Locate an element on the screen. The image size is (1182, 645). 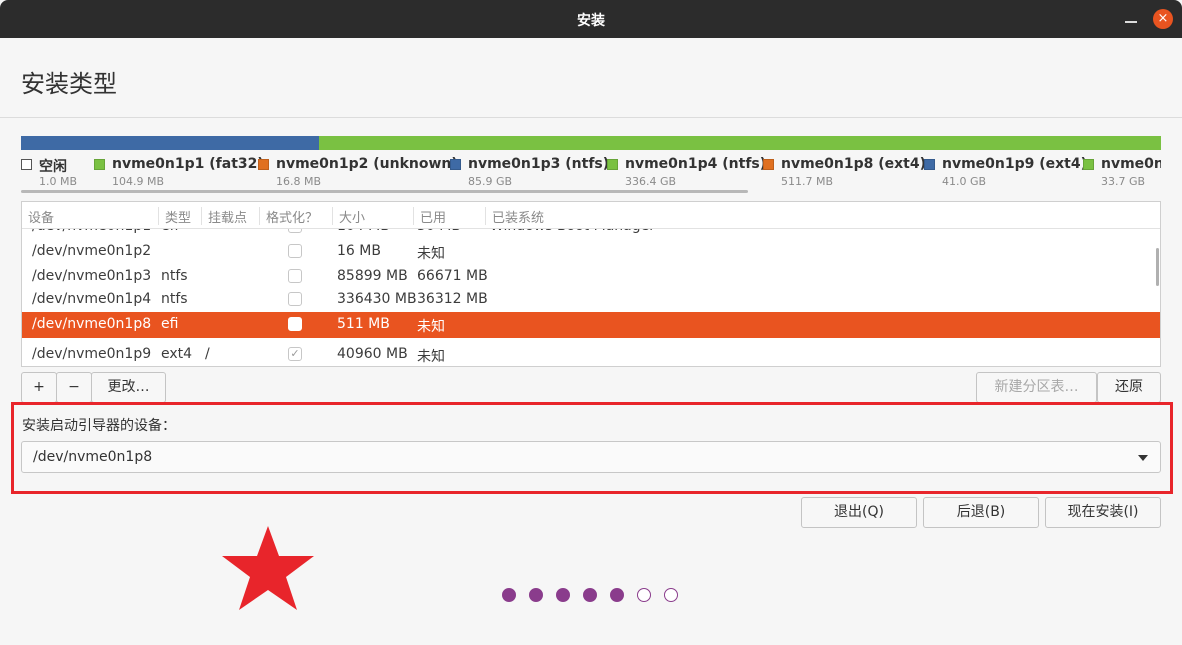
partition-bar is located at coordinates (591, 143).